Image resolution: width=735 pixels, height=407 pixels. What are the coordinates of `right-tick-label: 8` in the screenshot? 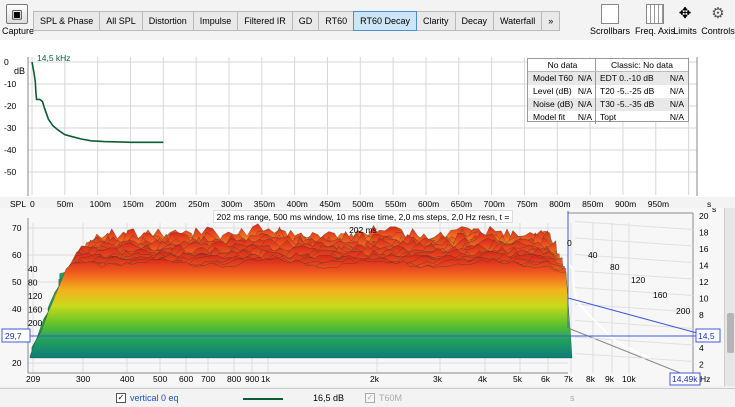 It's located at (701, 315).